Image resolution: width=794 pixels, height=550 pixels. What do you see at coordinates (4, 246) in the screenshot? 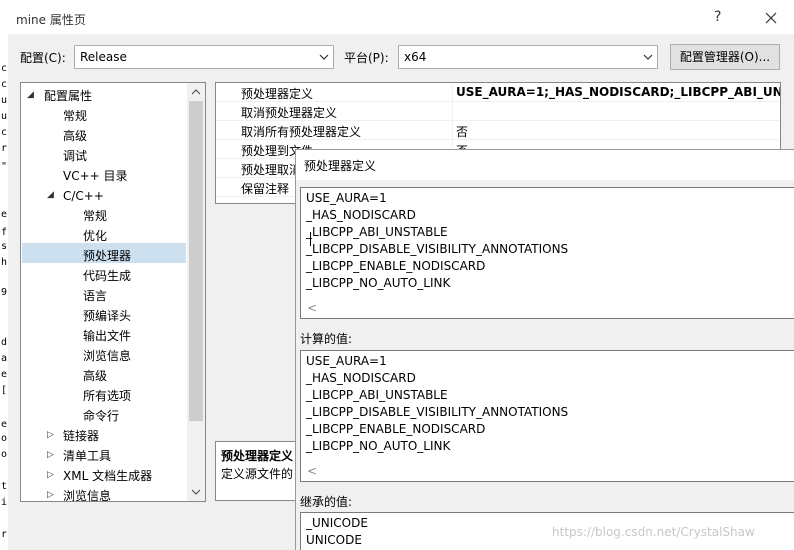
I see `background-code-char: s` at bounding box center [4, 246].